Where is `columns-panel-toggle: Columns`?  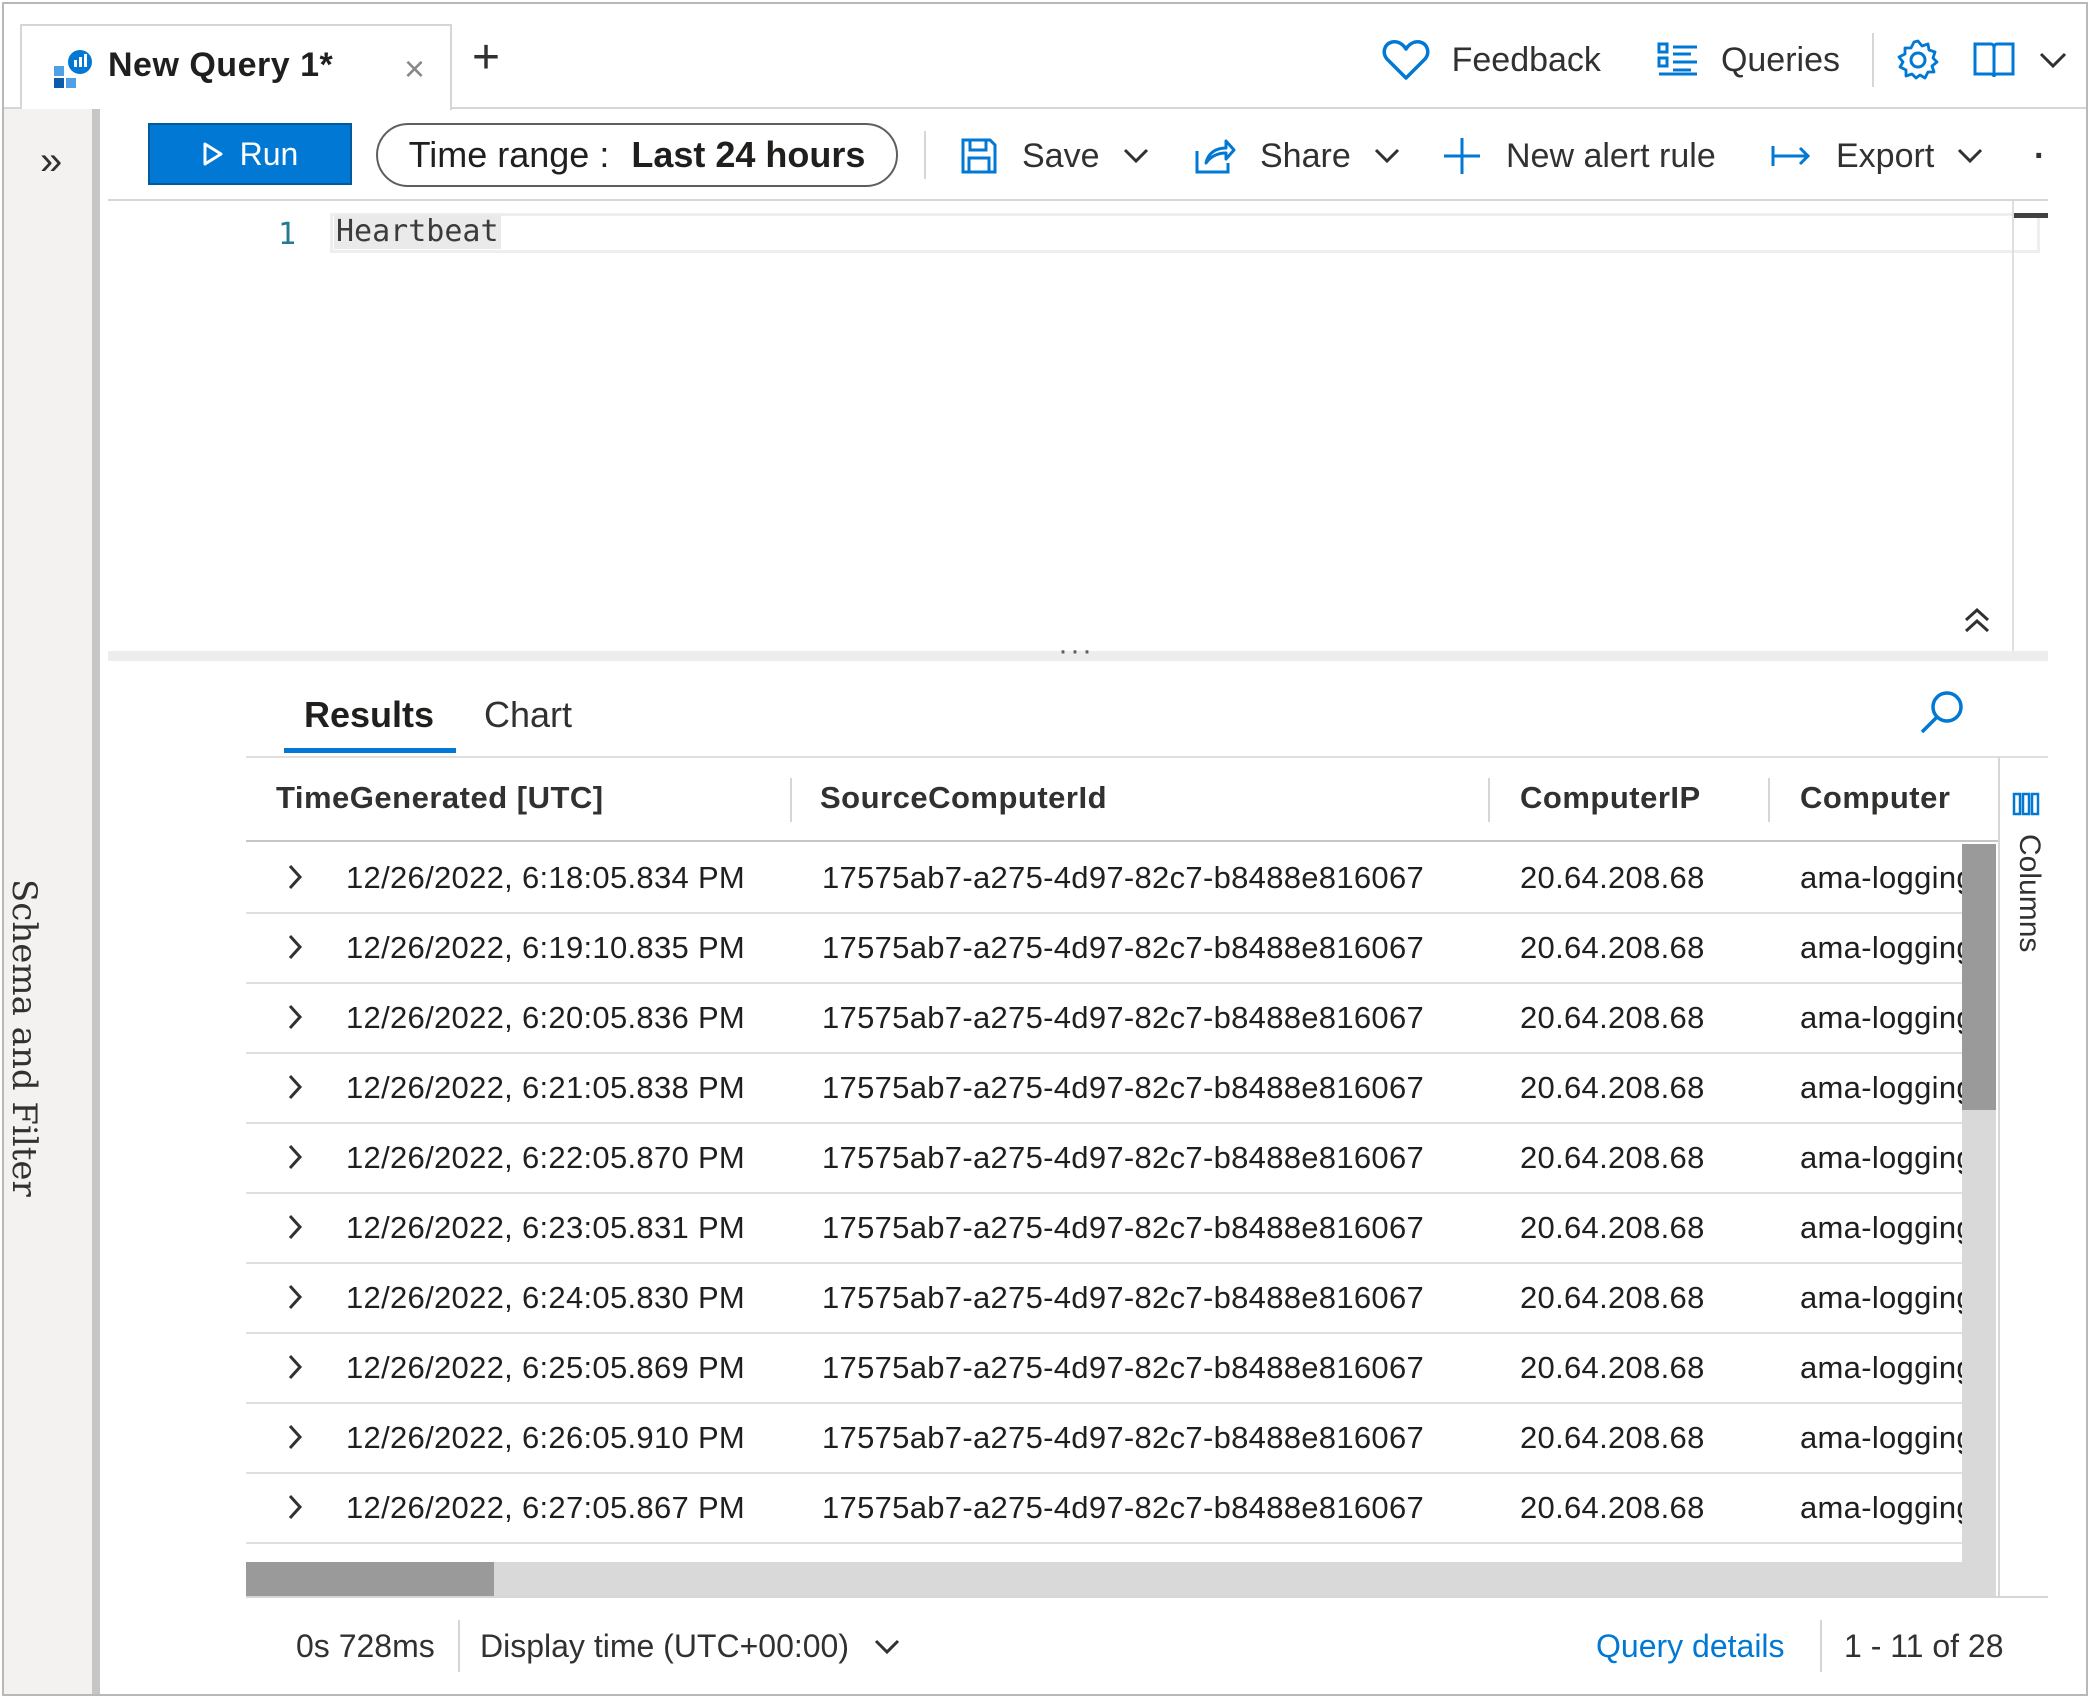
columns-panel-toggle: Columns is located at coordinates (2023, 1176).